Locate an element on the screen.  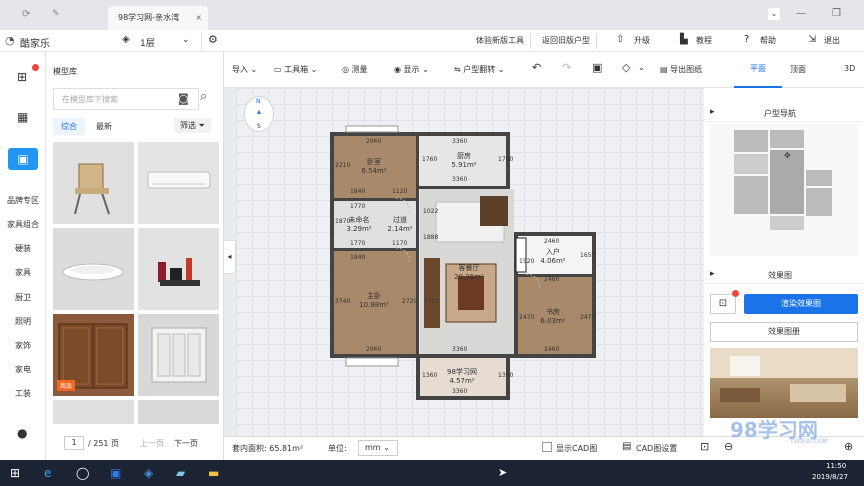
upgrade-button: 升级 is located at coordinates (642, 41).